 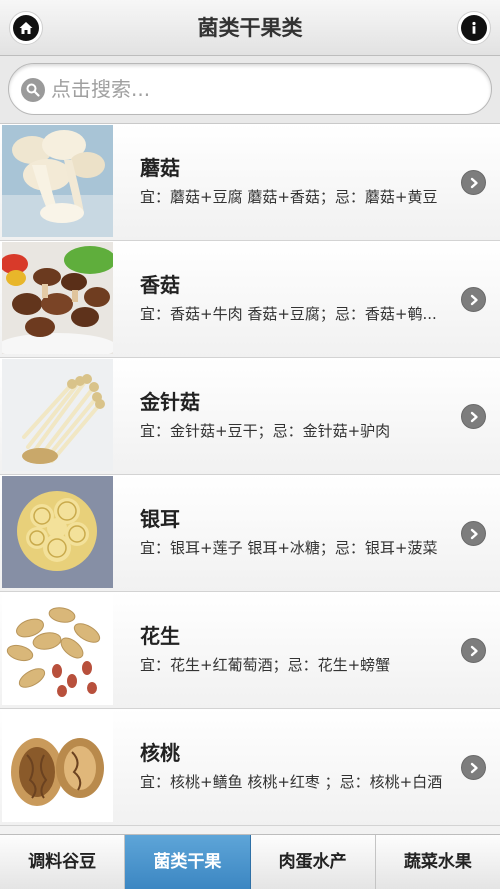 I want to click on info-button, so click(x=474, y=28).